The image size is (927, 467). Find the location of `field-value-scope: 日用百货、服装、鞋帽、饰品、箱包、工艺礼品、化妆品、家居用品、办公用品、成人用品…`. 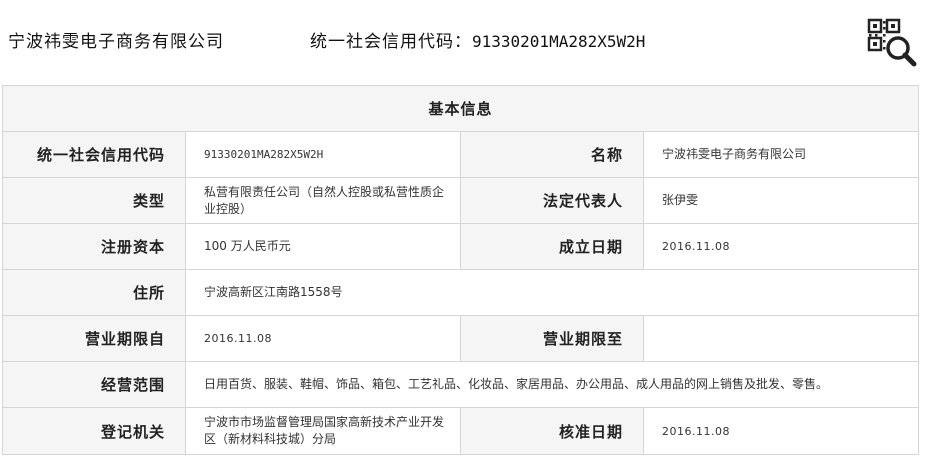

field-value-scope: 日用百货、服装、鞋帽、饰品、箱包、工艺礼品、化妆品、家居用品、办公用品、成人用品… is located at coordinates (552, 384).